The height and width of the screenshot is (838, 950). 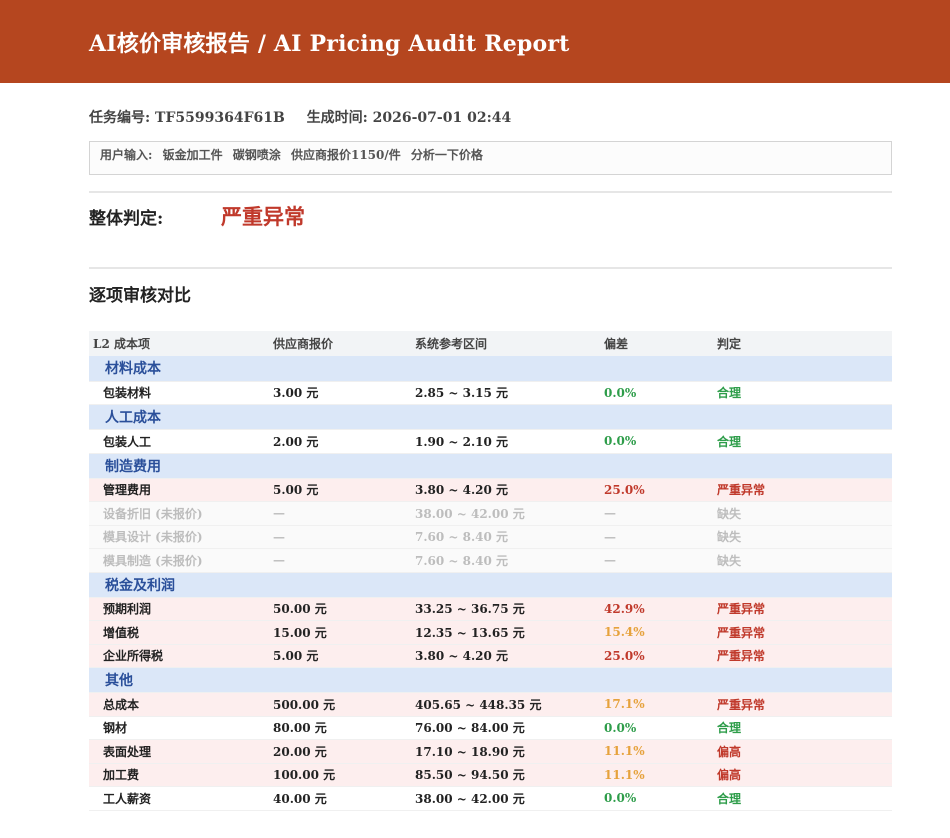 I want to click on table-row: 企业所得税 5.00 元 3.80 ~ 4.20 元 25.0% 严重异常, so click(x=490, y=656).